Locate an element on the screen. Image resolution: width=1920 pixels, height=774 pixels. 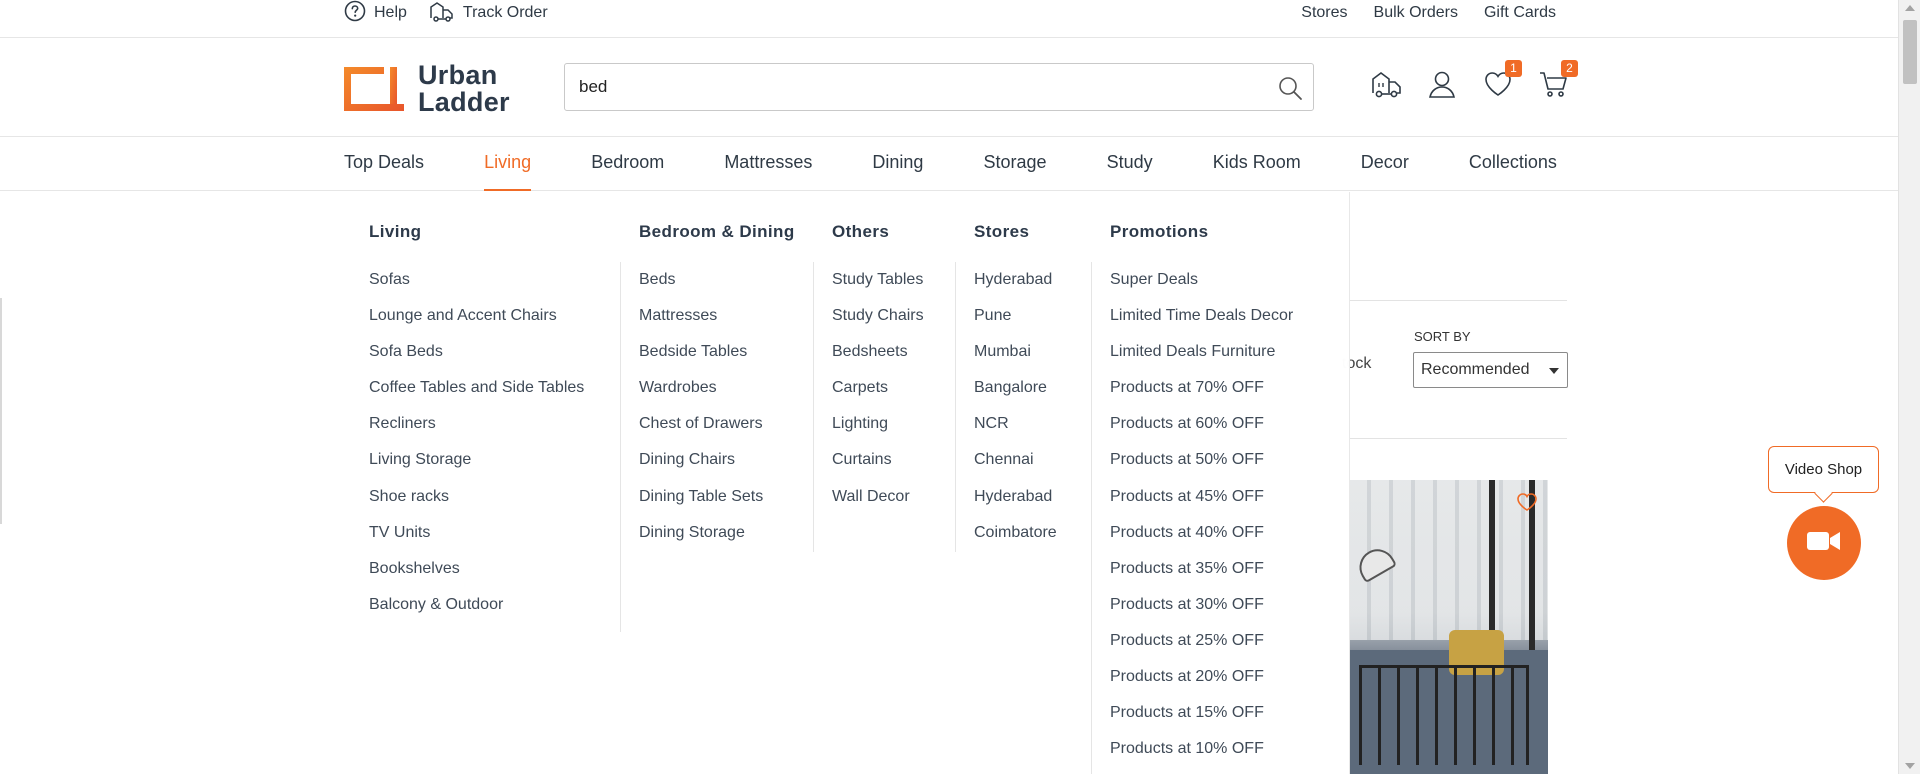
menu-item-limited-deals-furniture: Limited Deals Furniture is located at coordinates (1201, 360).